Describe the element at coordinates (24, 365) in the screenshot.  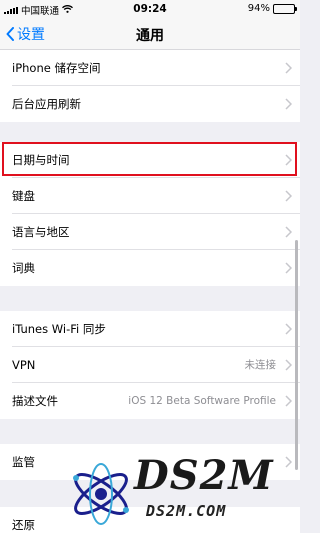
I see `row-label: VPN` at that location.